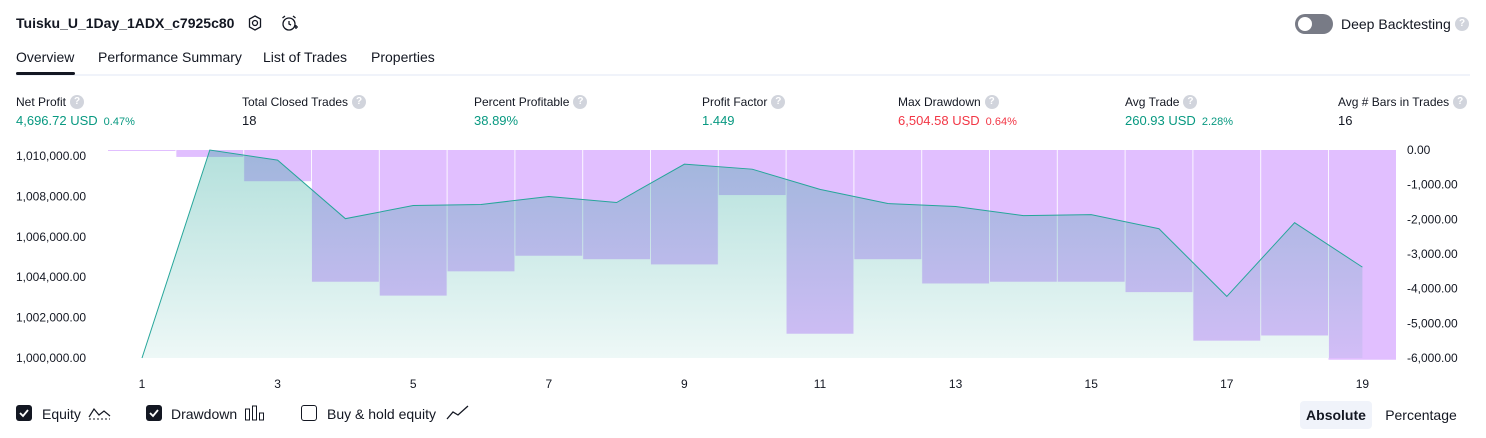 This screenshot has width=1486, height=438. What do you see at coordinates (57, 120) in the screenshot?
I see `metric-value-text: 4,696.72 USD` at bounding box center [57, 120].